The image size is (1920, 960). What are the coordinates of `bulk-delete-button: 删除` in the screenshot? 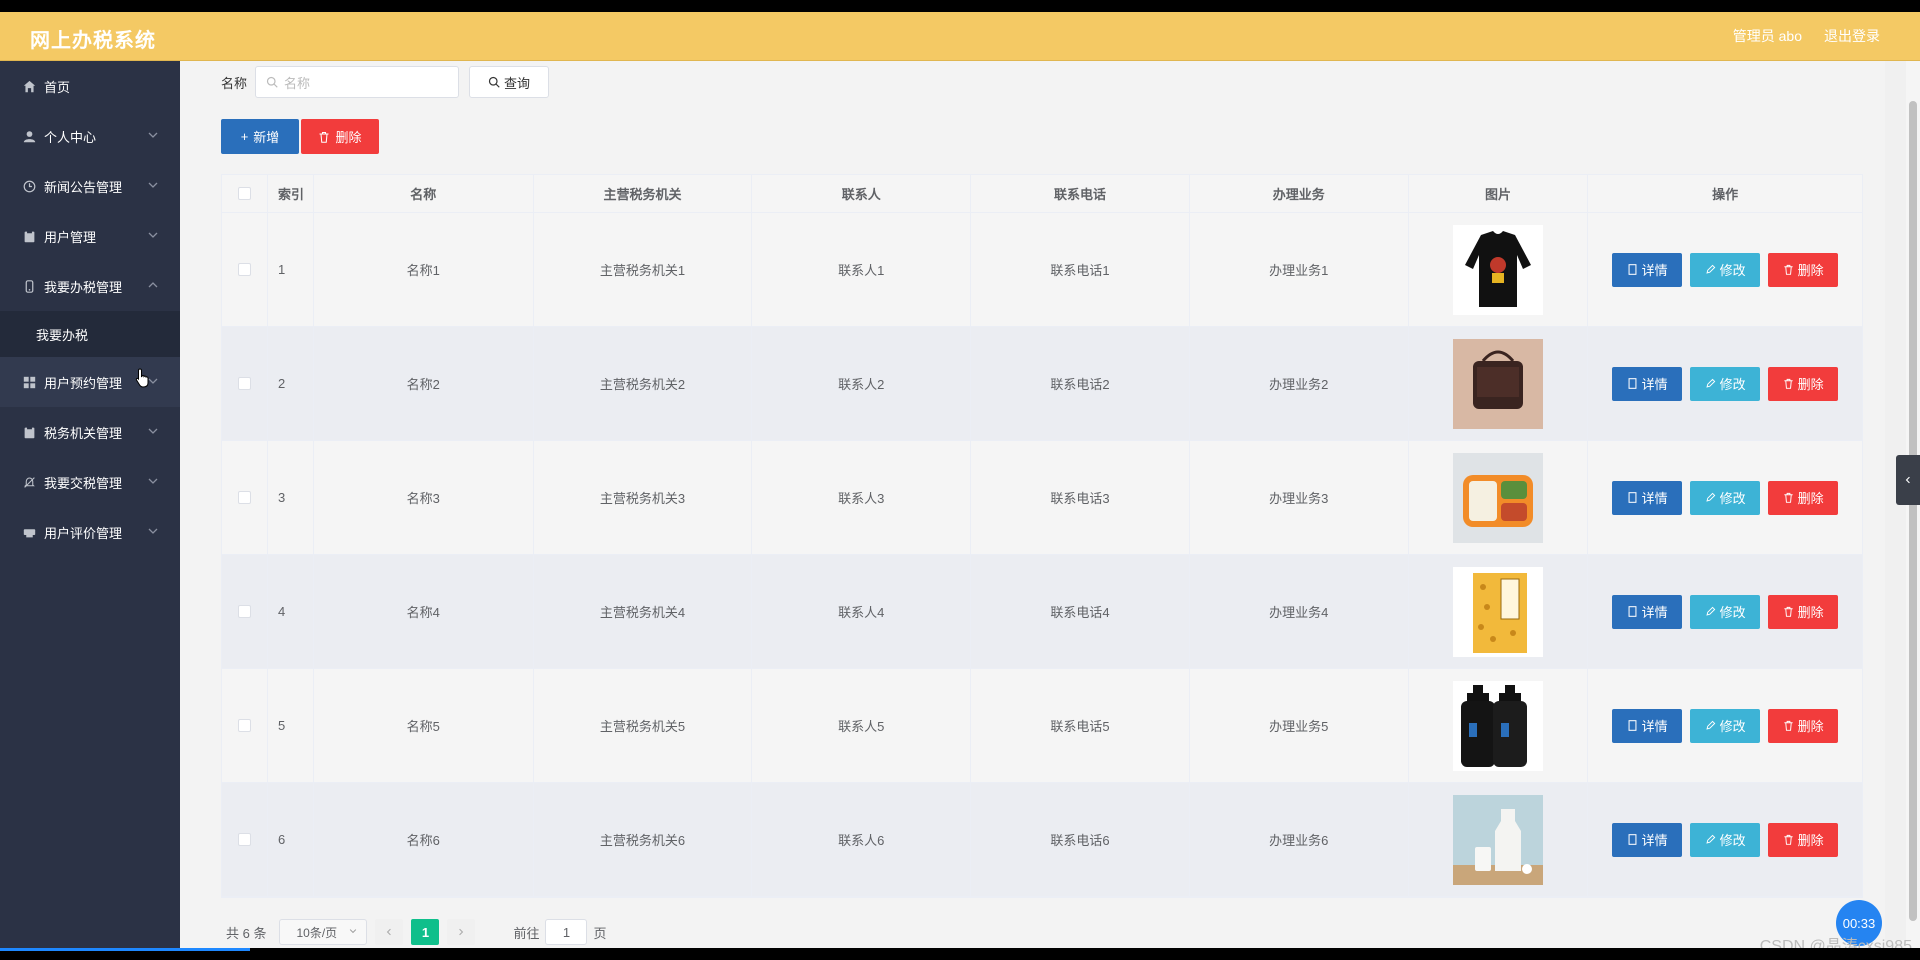 It's located at (340, 136).